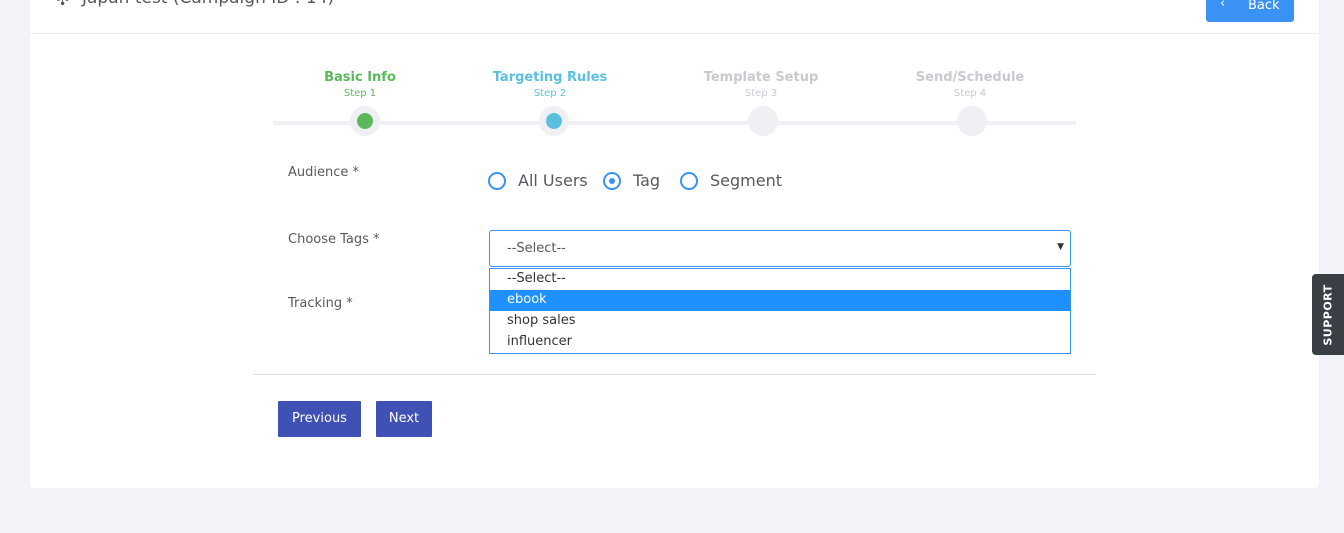  Describe the element at coordinates (674, 374) in the screenshot. I see `form-divider` at that location.